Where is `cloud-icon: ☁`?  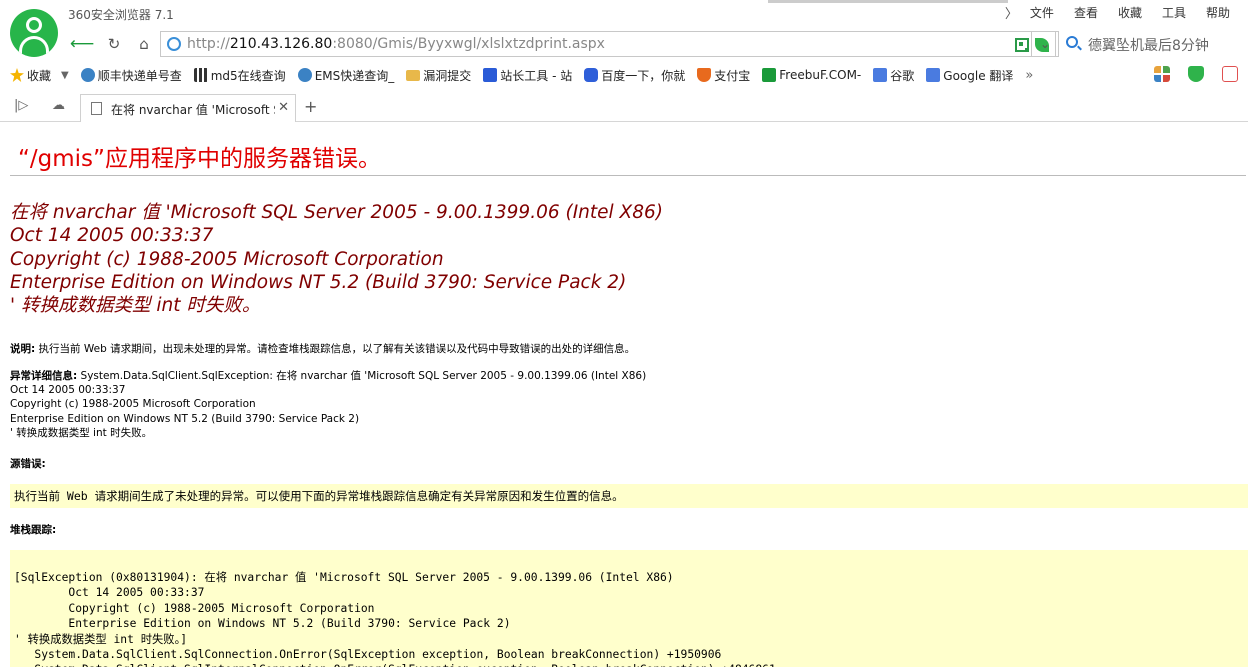
cloud-icon: ☁ is located at coordinates (58, 105).